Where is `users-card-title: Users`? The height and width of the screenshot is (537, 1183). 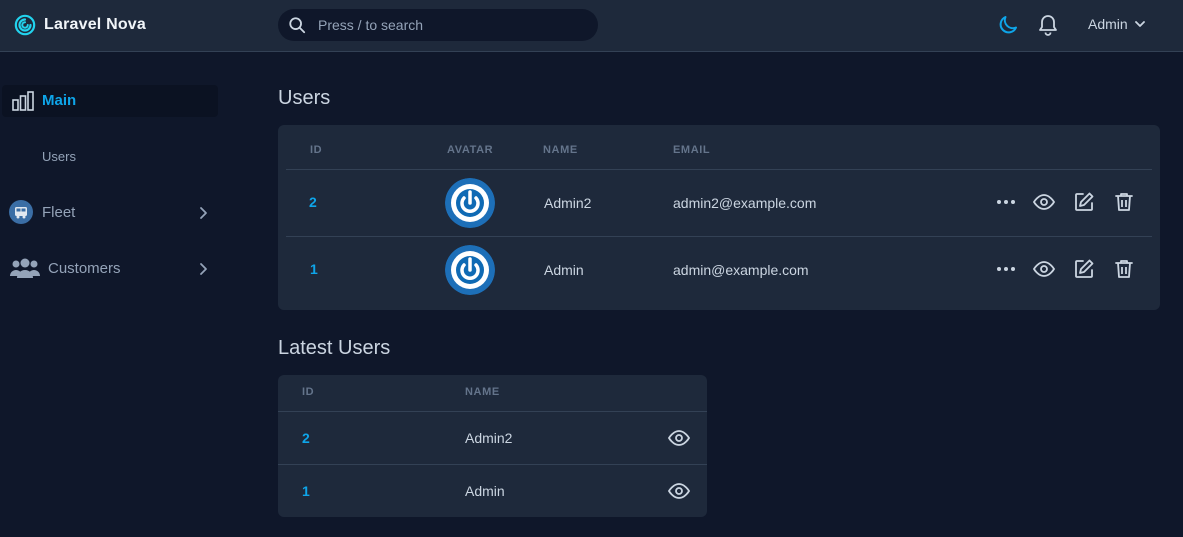
users-card-title: Users is located at coordinates (304, 98).